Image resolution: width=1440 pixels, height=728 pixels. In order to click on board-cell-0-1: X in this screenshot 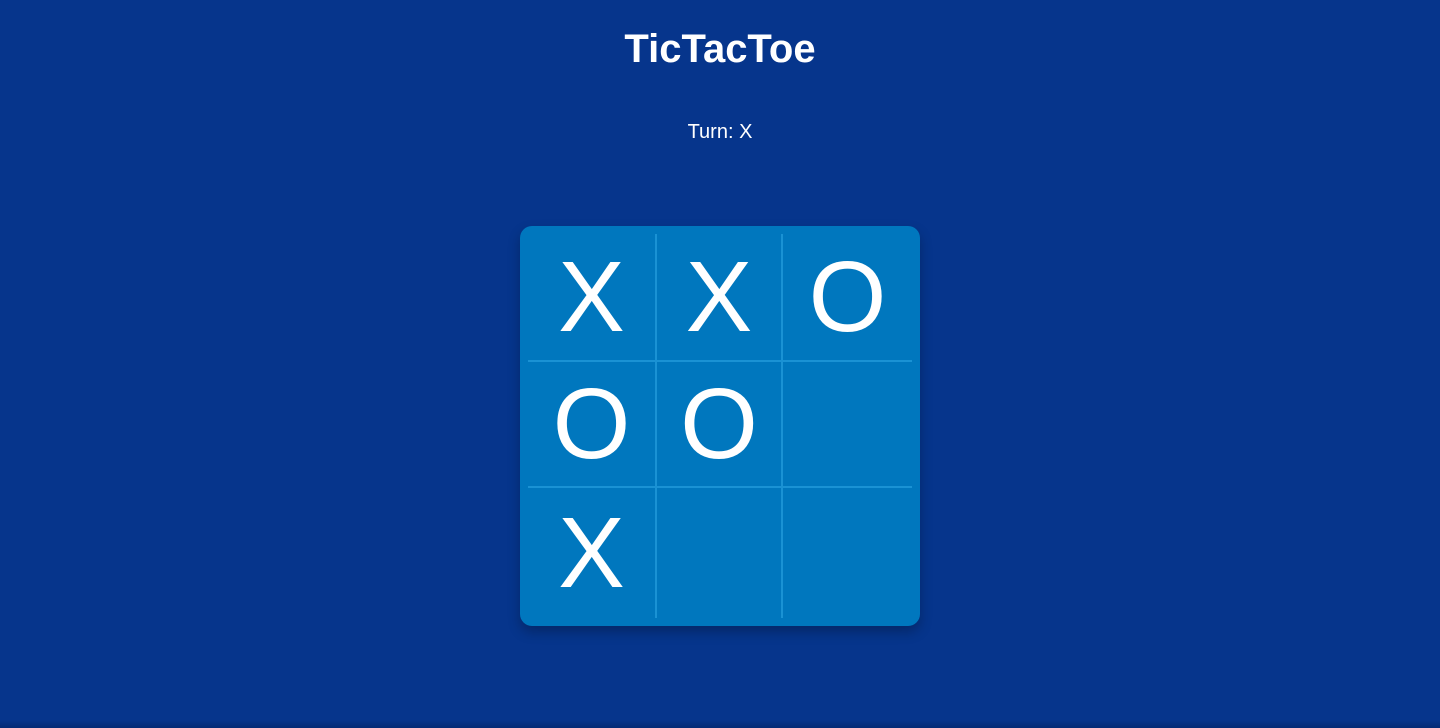, I will do `click(720, 298)`.